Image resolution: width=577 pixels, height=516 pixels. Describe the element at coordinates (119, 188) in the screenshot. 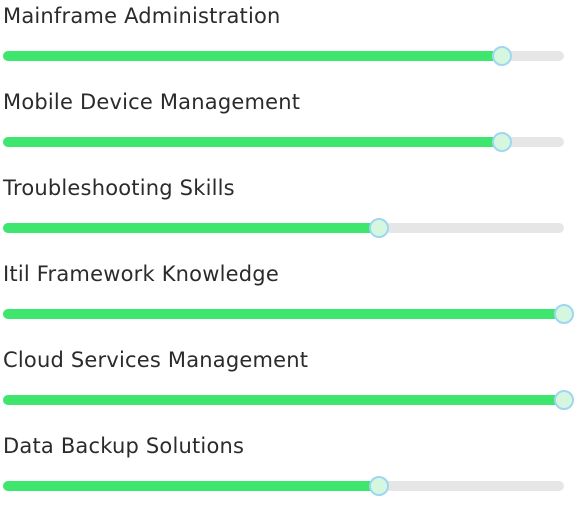

I see `skill-label: Troubleshooting Skills` at that location.